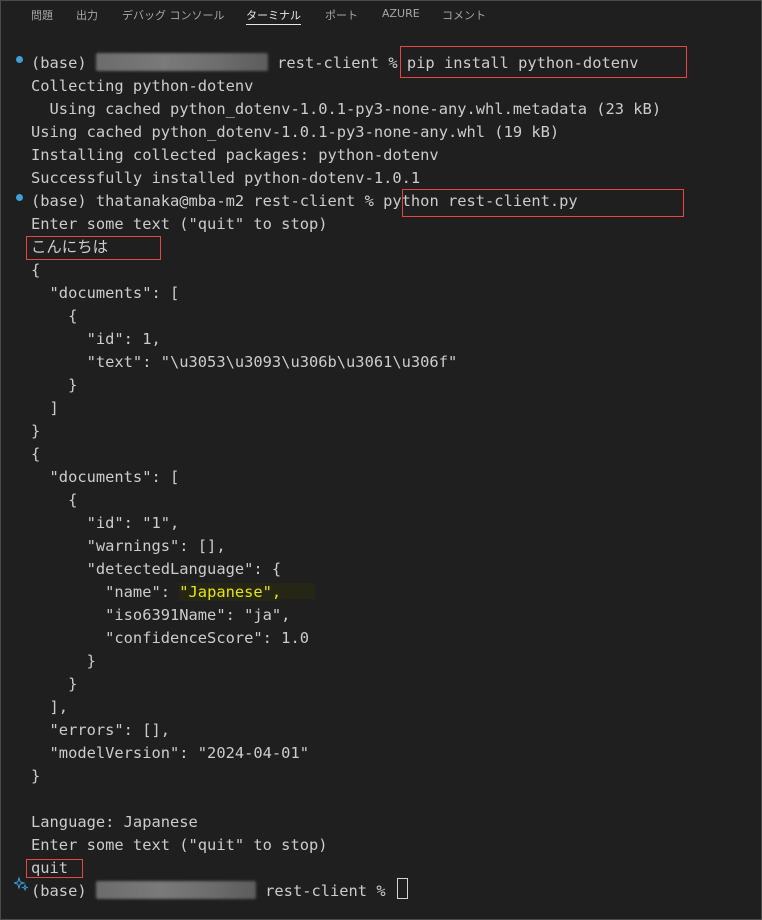  I want to click on highlighted-language-value: "Japanese",, so click(230, 592).